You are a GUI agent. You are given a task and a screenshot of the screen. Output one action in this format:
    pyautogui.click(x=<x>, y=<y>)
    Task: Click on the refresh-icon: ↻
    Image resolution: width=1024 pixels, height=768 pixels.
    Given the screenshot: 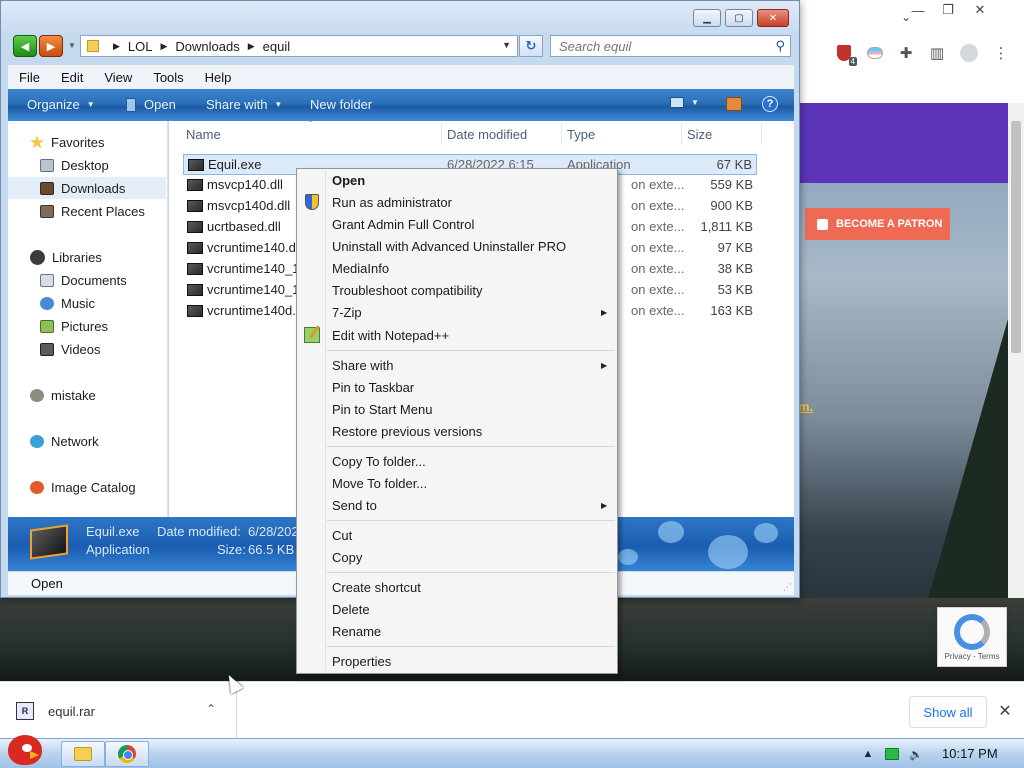 What is the action you would take?
    pyautogui.click(x=531, y=46)
    